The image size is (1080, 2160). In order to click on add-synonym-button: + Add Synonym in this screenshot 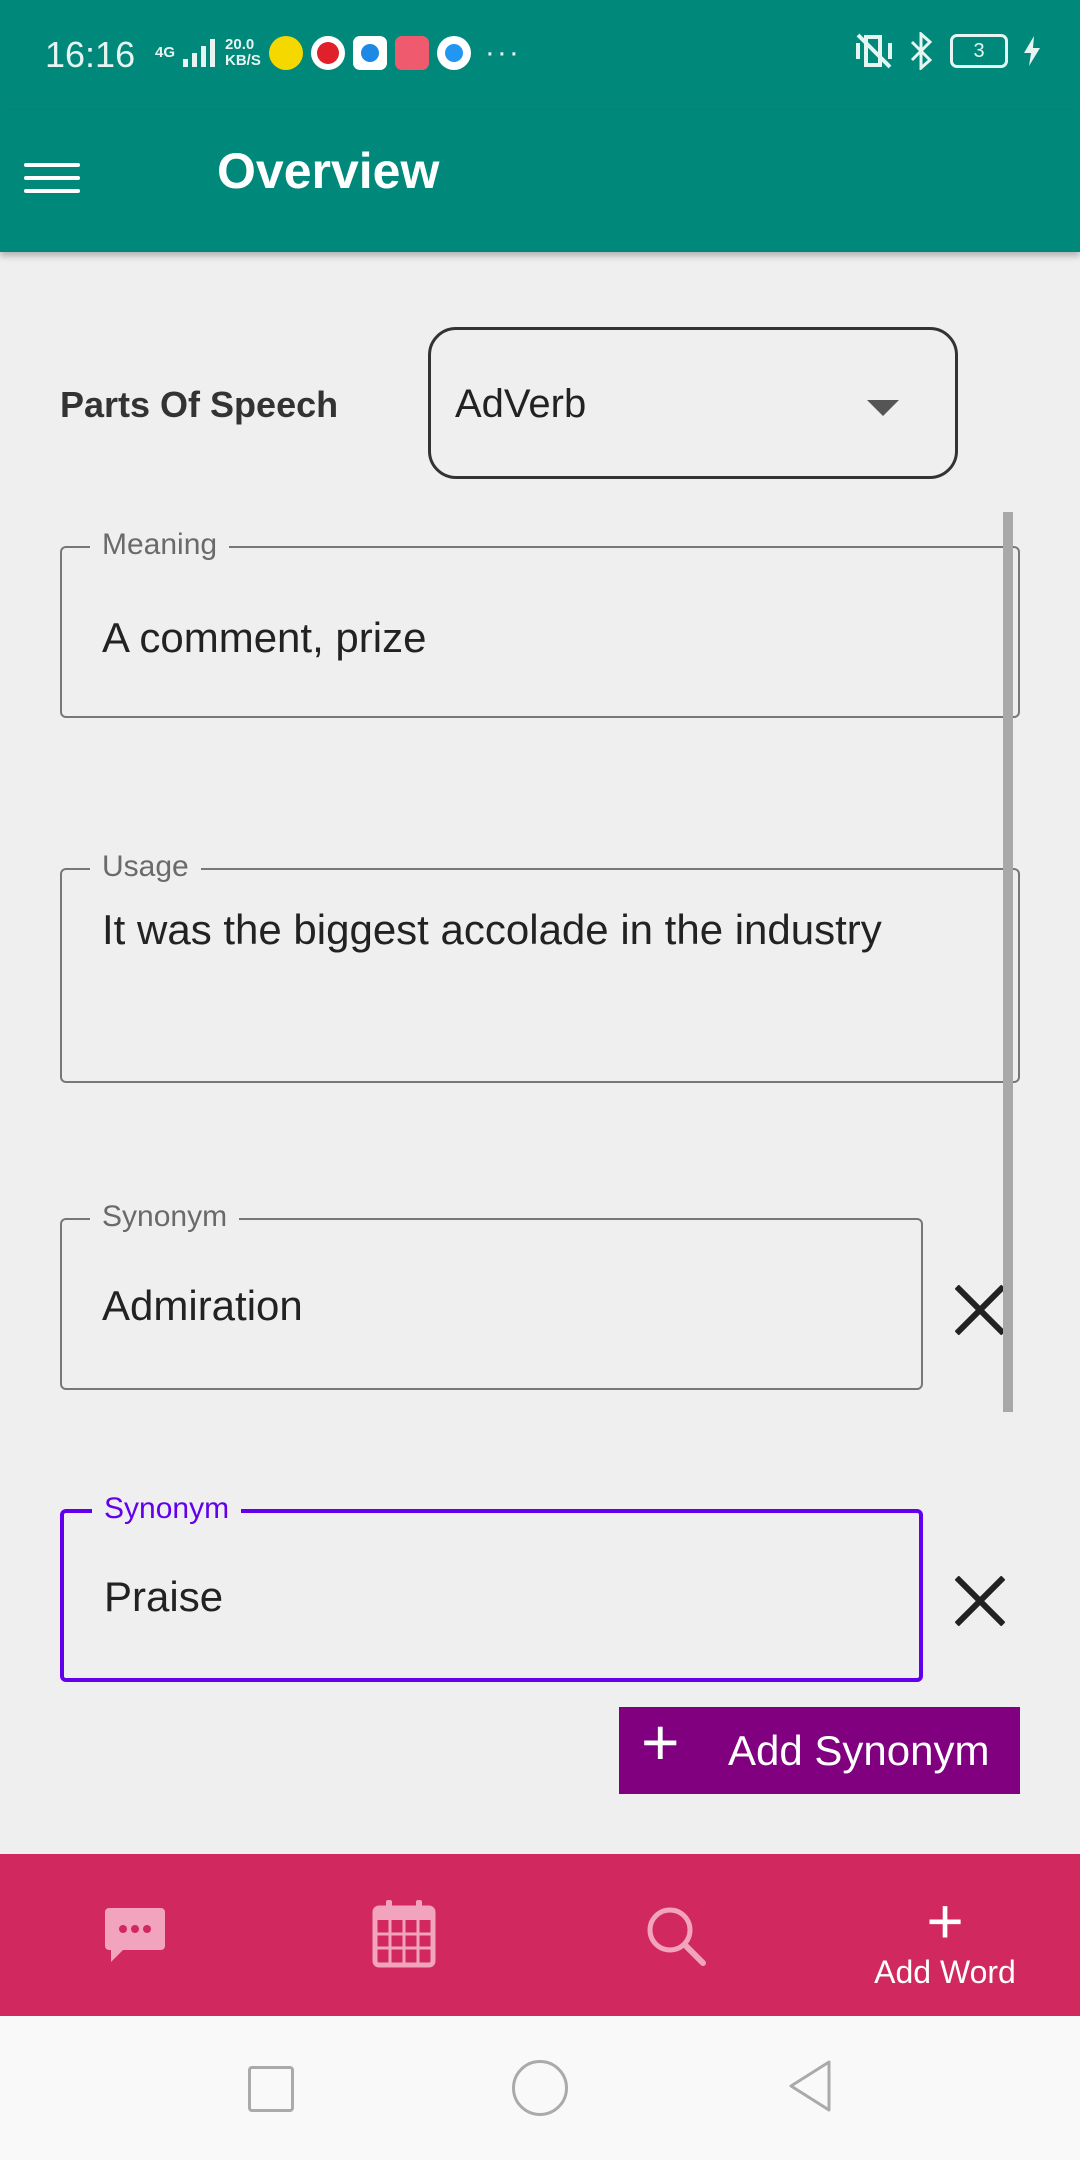, I will do `click(819, 1750)`.